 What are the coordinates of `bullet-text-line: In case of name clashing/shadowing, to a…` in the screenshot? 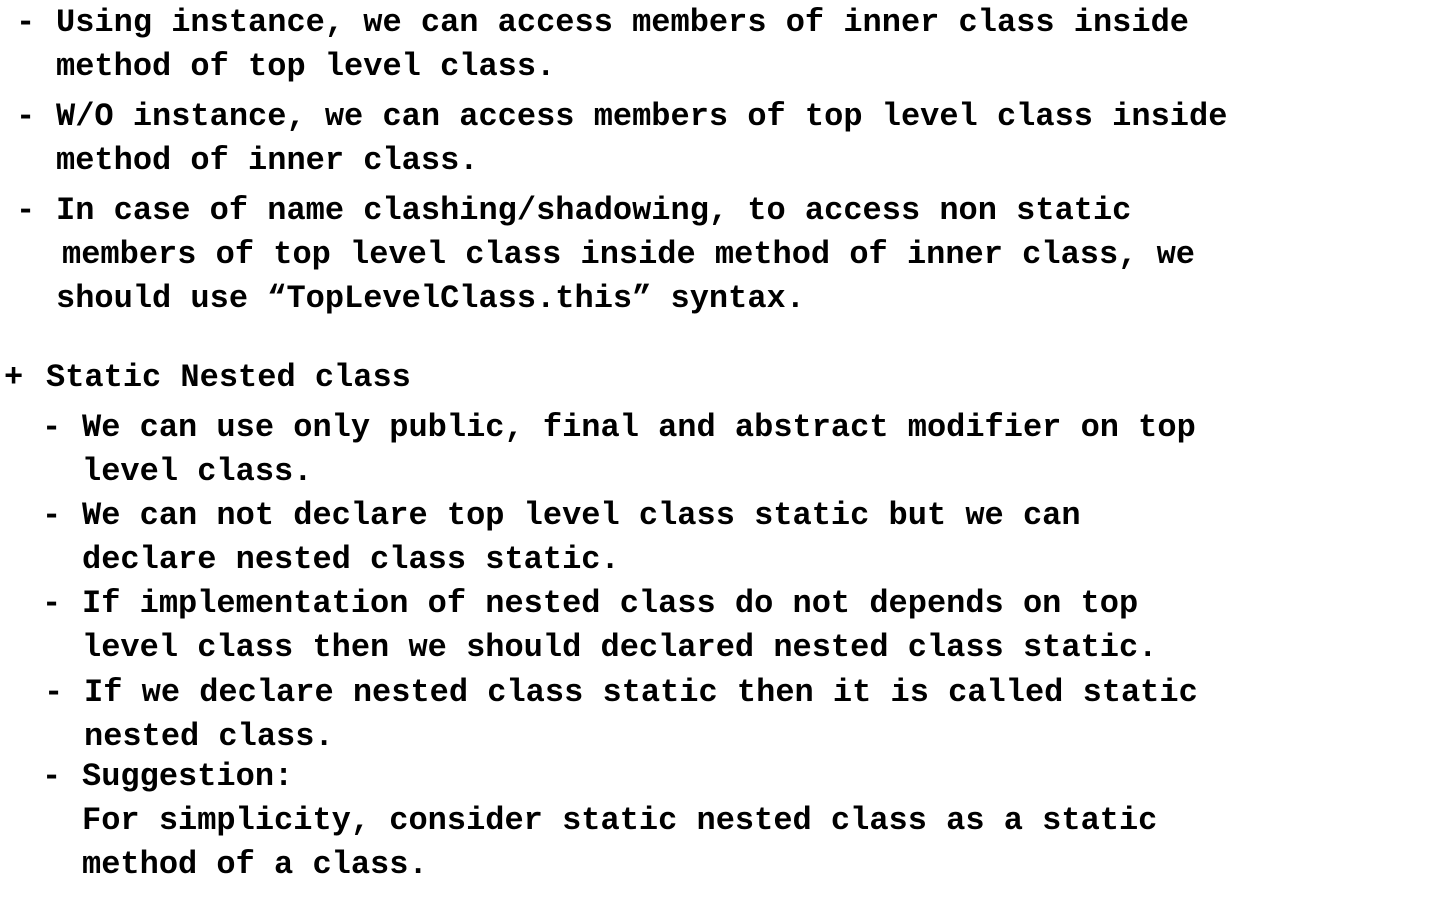 It's located at (594, 210).